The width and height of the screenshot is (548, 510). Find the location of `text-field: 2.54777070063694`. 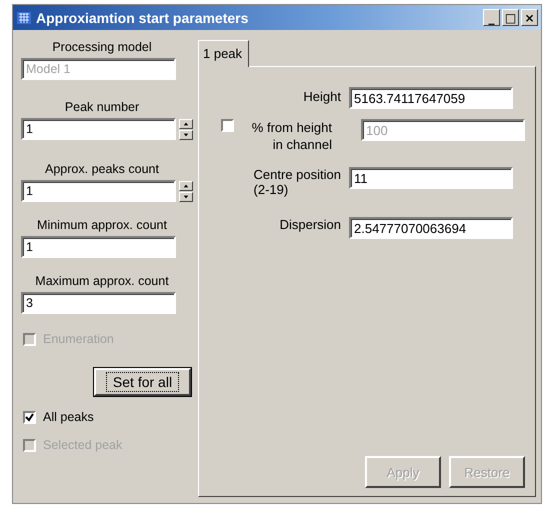

text-field: 2.54777070063694 is located at coordinates (431, 228).